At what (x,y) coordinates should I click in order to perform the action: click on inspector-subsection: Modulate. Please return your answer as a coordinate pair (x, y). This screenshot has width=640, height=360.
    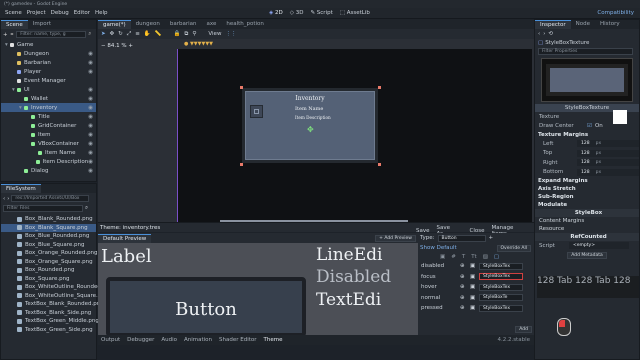
    Looking at the image, I should click on (587, 205).